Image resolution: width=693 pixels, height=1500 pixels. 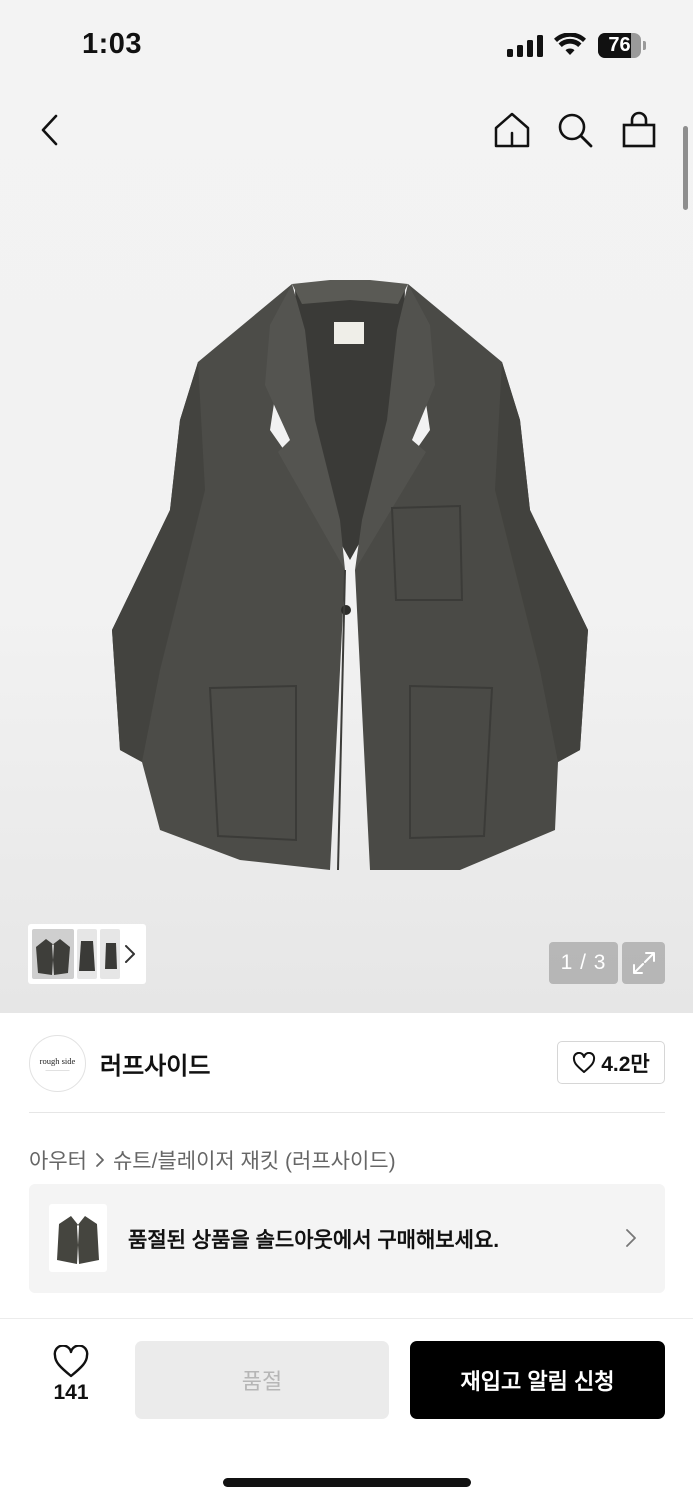 What do you see at coordinates (685, 168) in the screenshot?
I see `scrollbar` at bounding box center [685, 168].